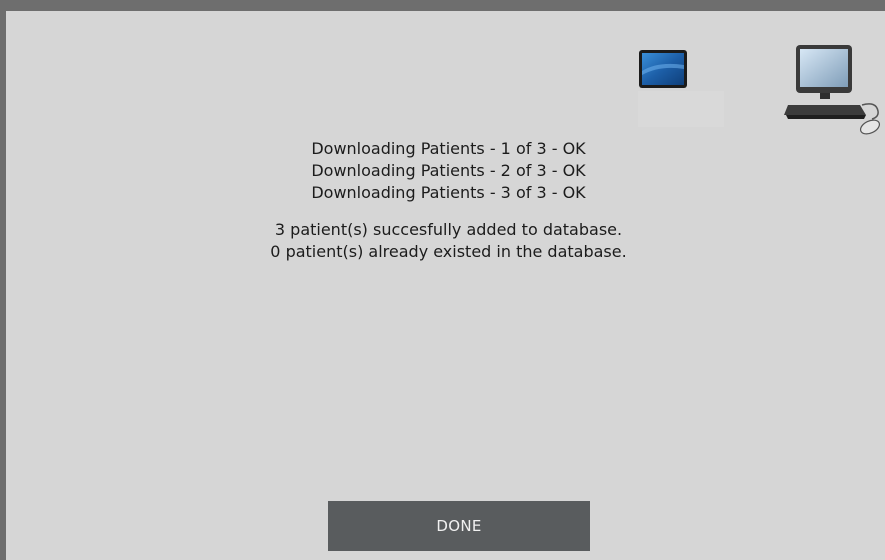 The width and height of the screenshot is (885, 560). What do you see at coordinates (832, 90) in the screenshot?
I see `desktop-computer-icon` at bounding box center [832, 90].